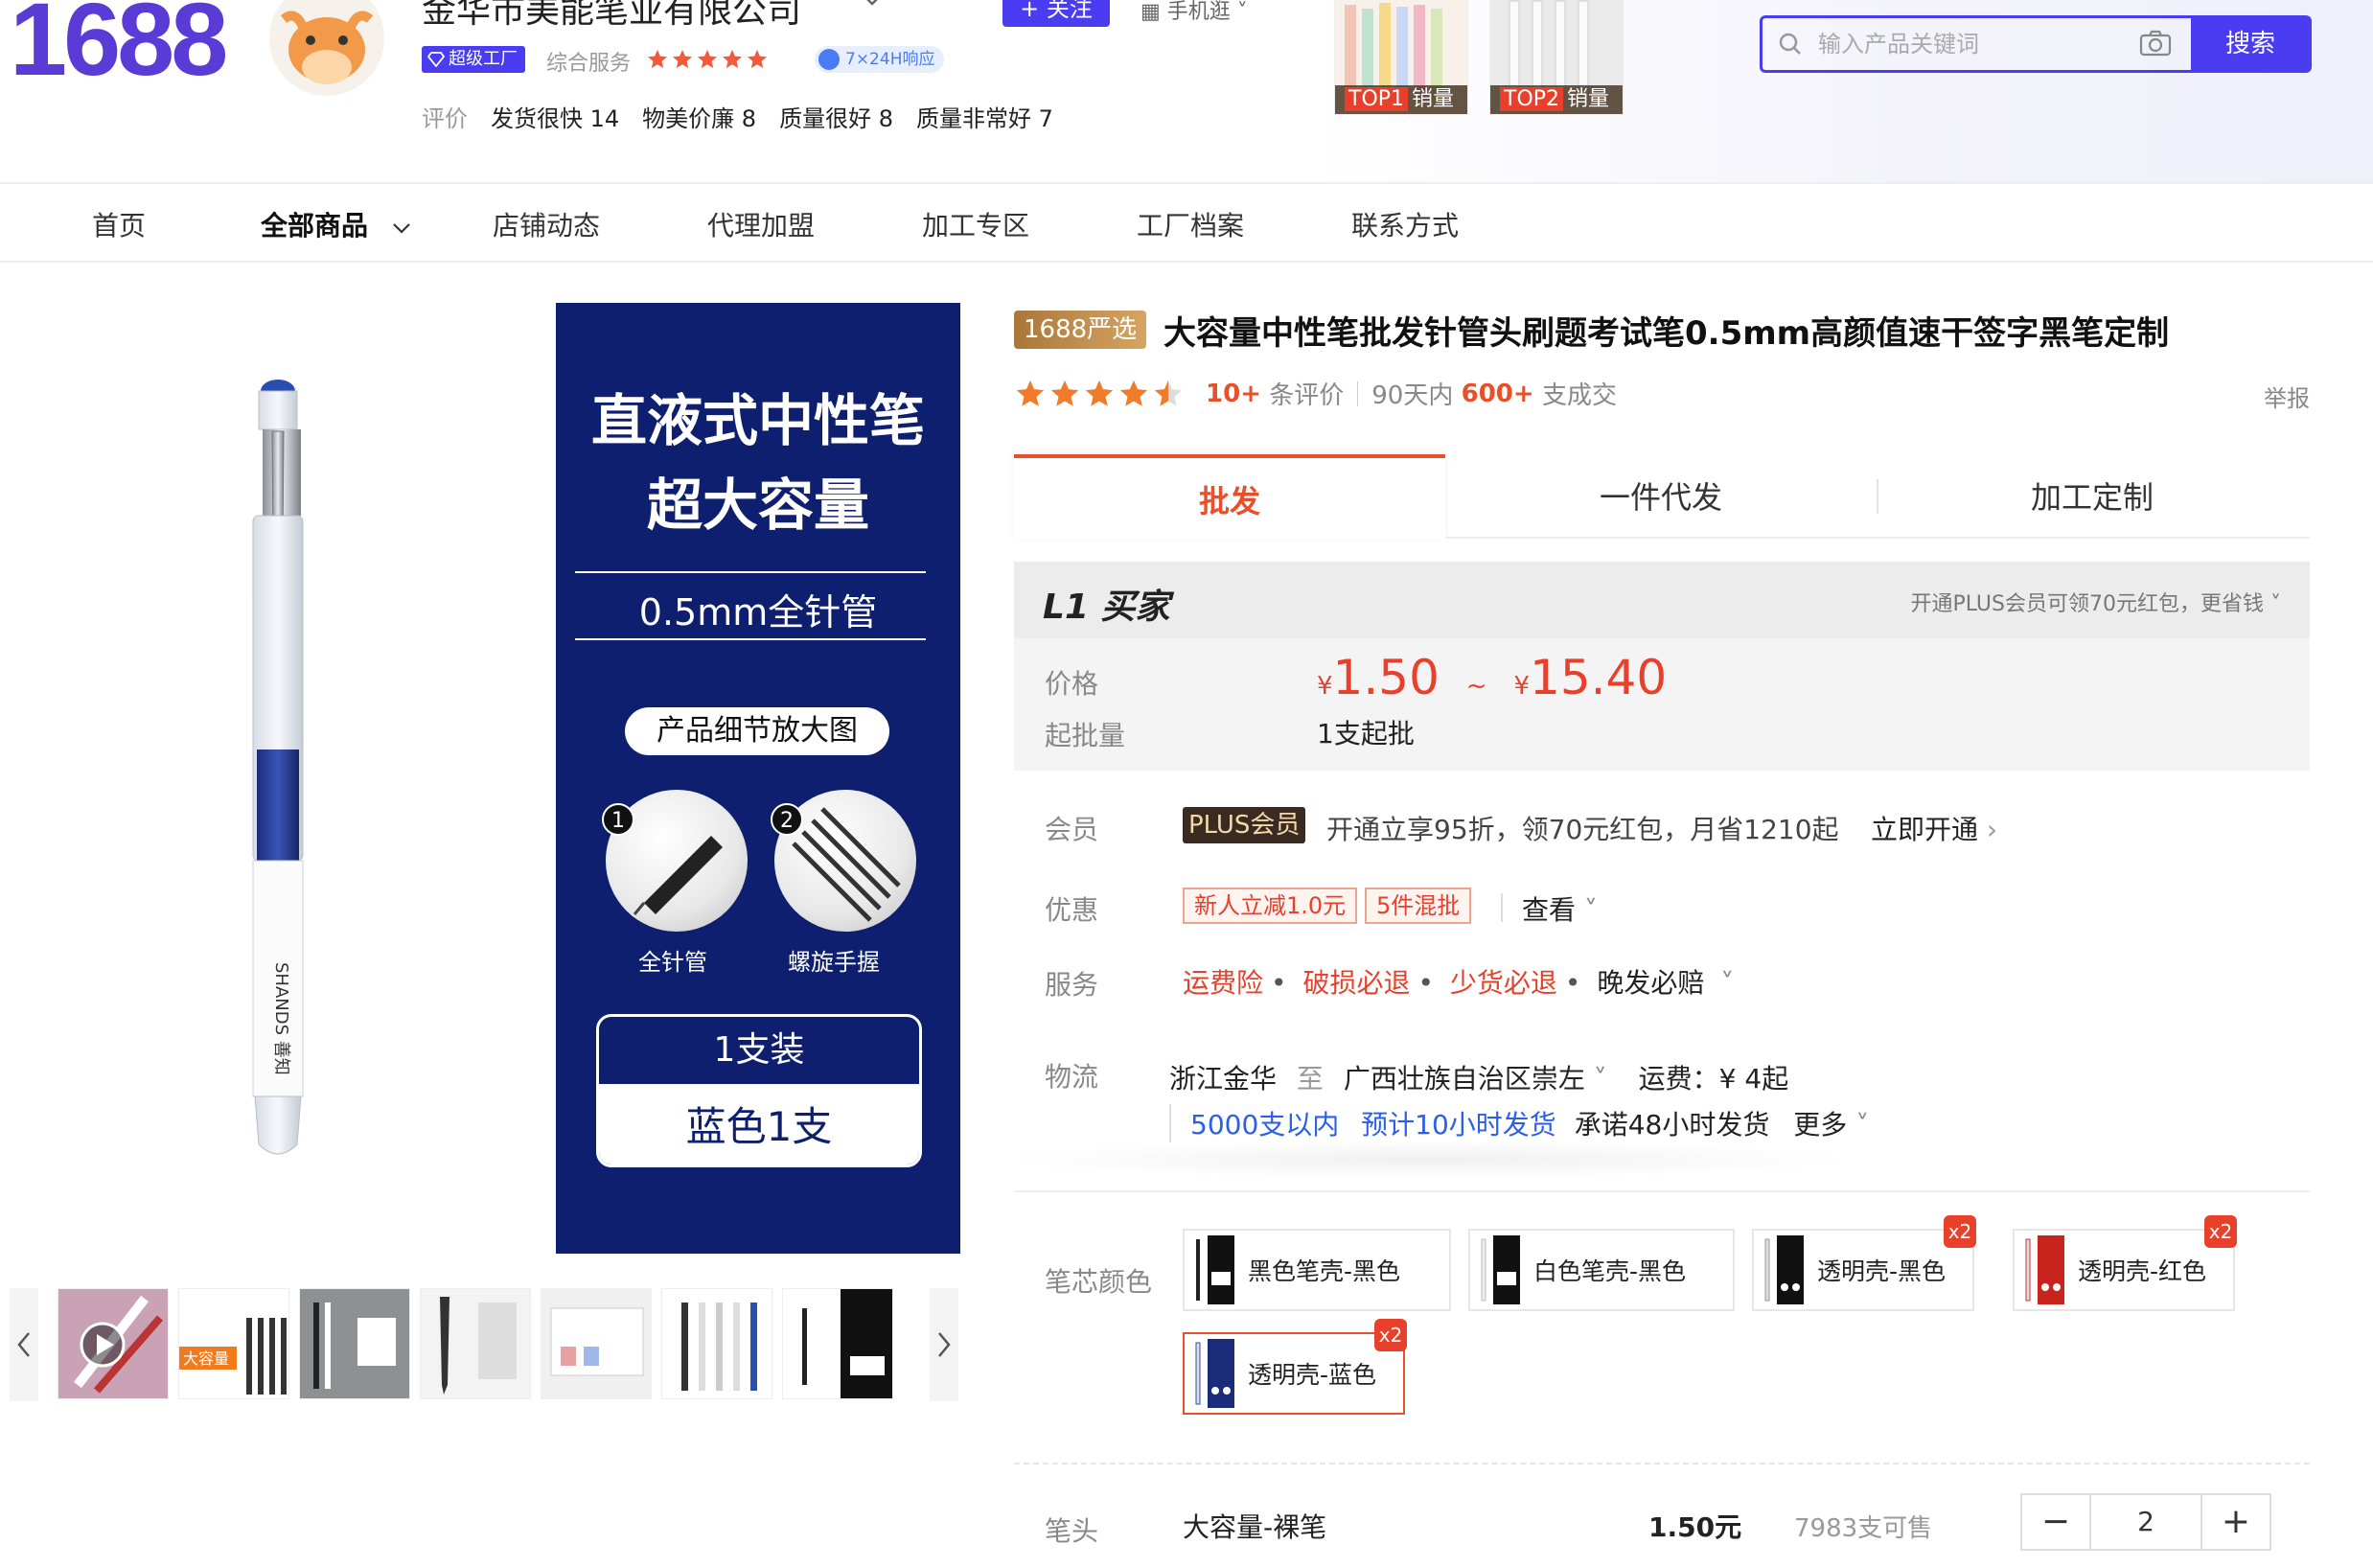 The width and height of the screenshot is (2373, 1568). Describe the element at coordinates (1317, 1270) in the screenshot. I see `sku-option: 黑色笔壳-黑色` at that location.